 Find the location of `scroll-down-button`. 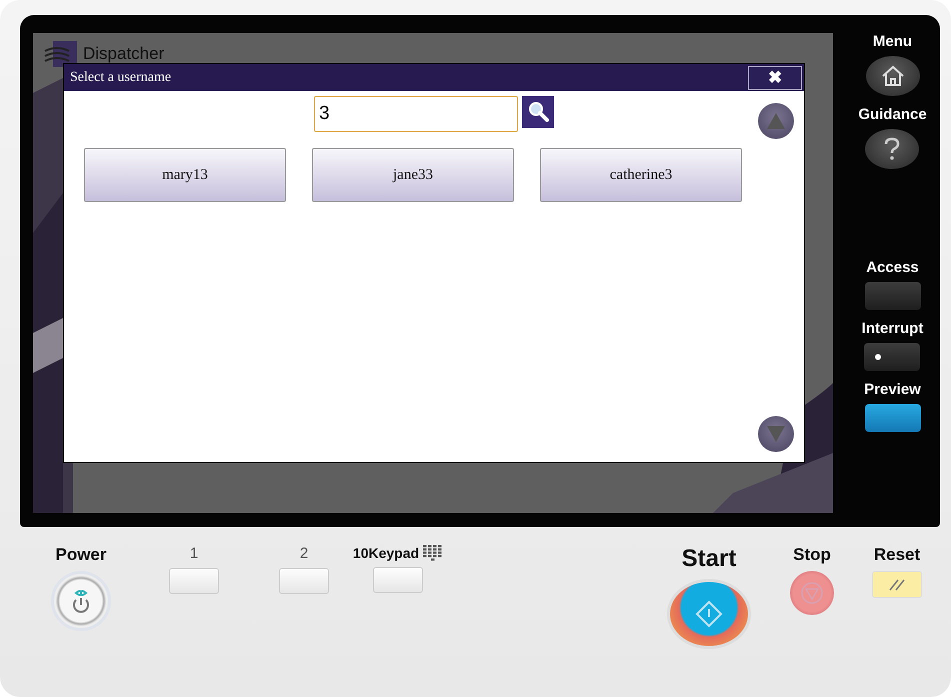

scroll-down-button is located at coordinates (776, 434).